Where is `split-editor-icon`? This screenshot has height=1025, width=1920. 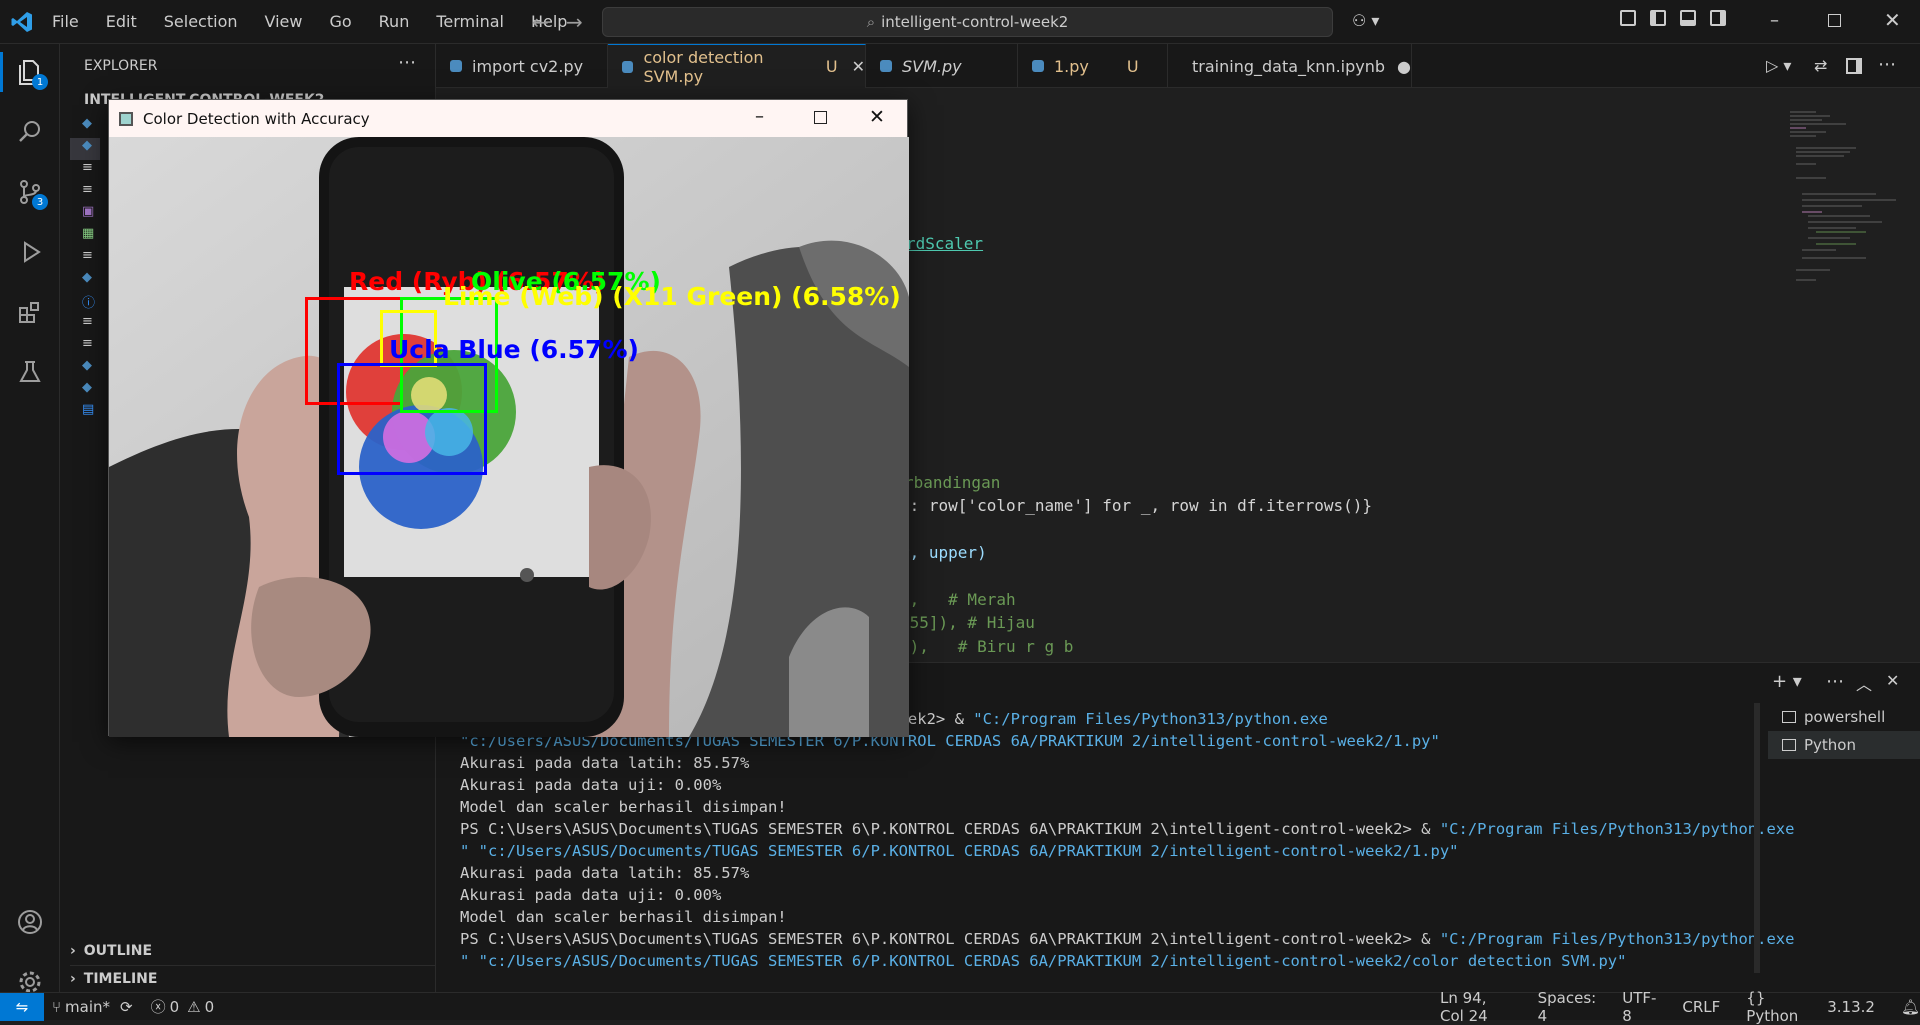 split-editor-icon is located at coordinates (1854, 66).